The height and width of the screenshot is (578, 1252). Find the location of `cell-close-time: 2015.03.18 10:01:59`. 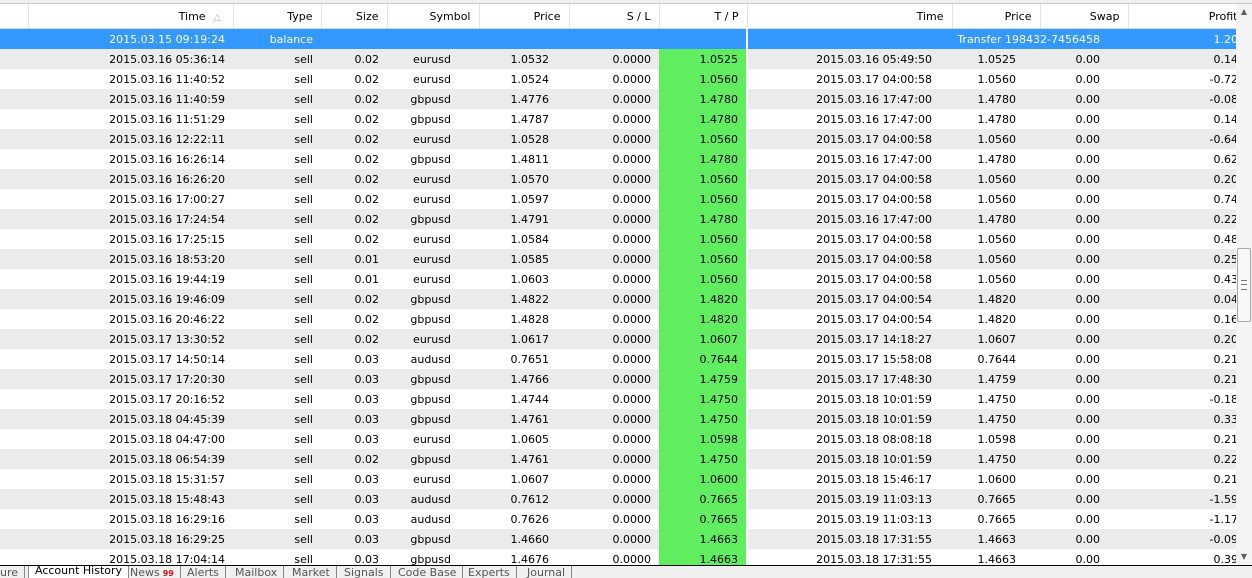

cell-close-time: 2015.03.18 10:01:59 is located at coordinates (849, 459).